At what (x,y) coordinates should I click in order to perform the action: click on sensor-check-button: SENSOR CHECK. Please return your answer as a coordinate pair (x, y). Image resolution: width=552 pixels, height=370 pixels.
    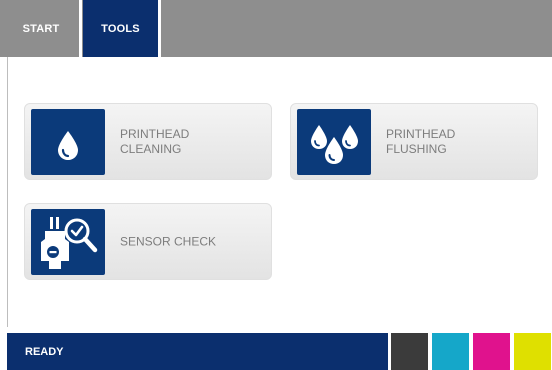
    Looking at the image, I should click on (148, 241).